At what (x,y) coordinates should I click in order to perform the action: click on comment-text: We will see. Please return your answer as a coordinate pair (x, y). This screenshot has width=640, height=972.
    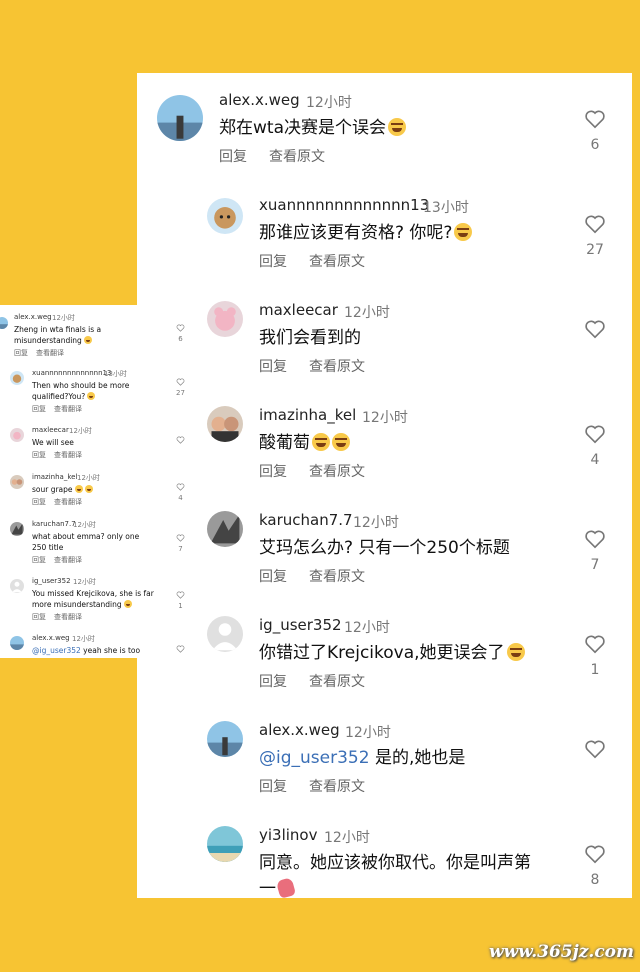
    Looking at the image, I should click on (53, 442).